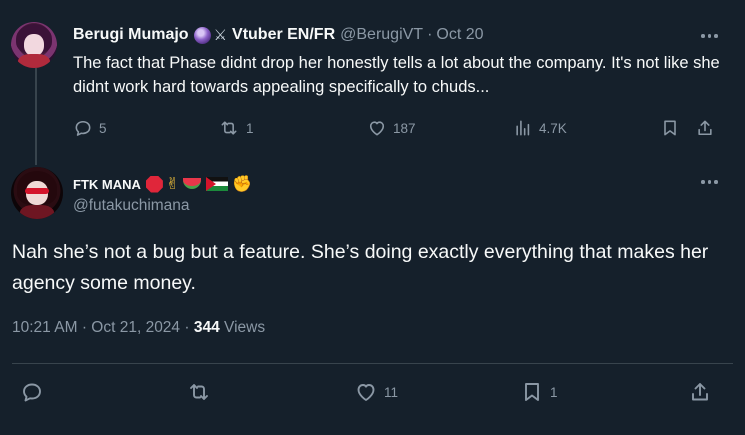 The width and height of the screenshot is (745, 435). I want to click on tweet-date: Oct 21, 2024, so click(135, 327).